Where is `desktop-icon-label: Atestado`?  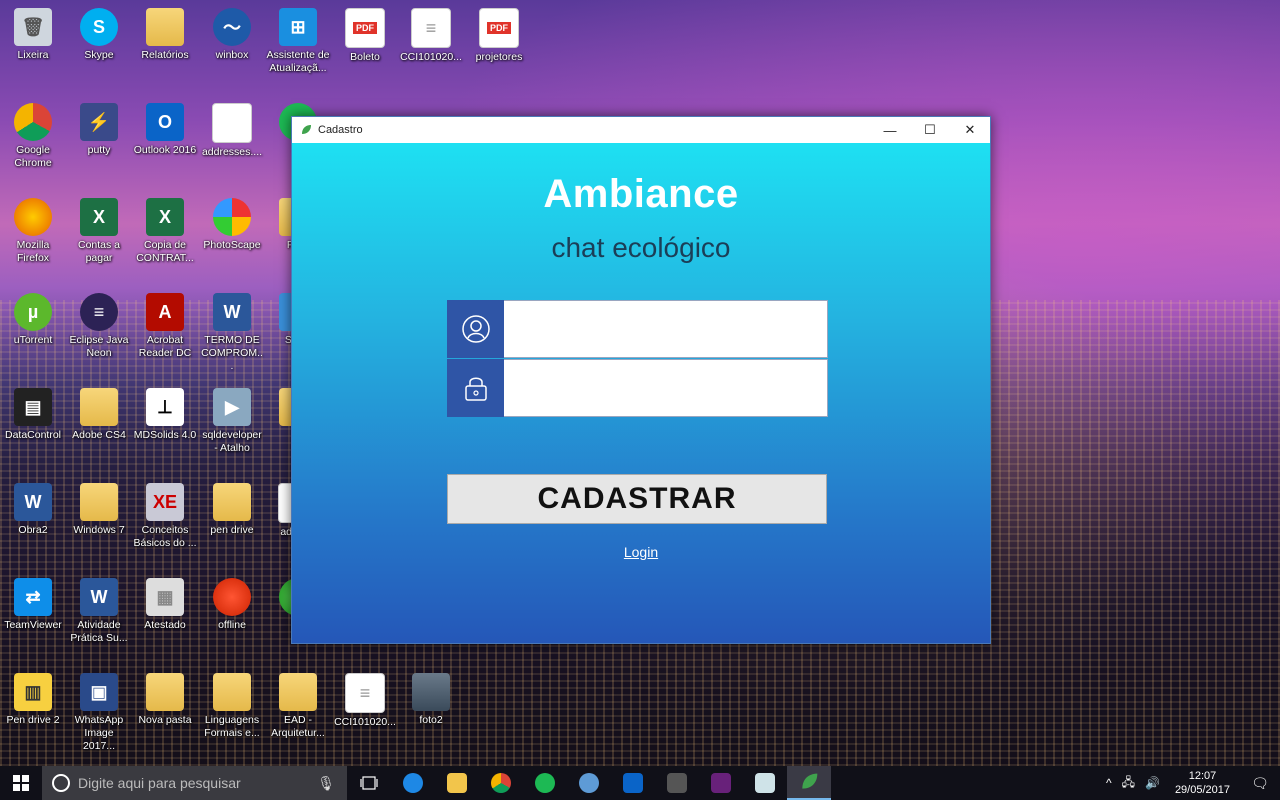
desktop-icon-label: Atestado is located at coordinates (165, 625).